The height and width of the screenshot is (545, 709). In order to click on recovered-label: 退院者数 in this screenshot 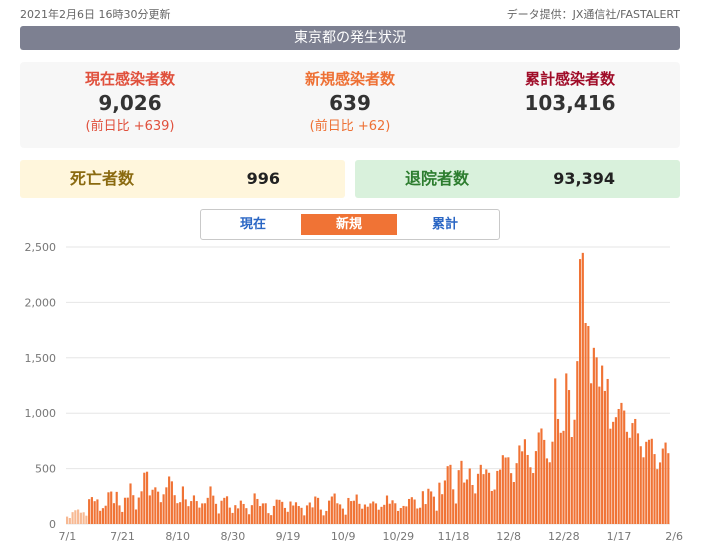, I will do `click(437, 178)`.